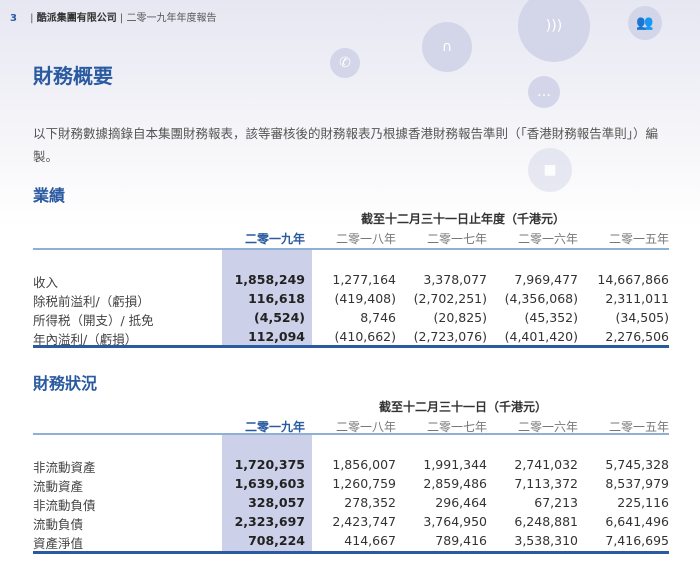  Describe the element at coordinates (637, 483) in the screenshot. I see `cell-value: 8,537,979` at that location.